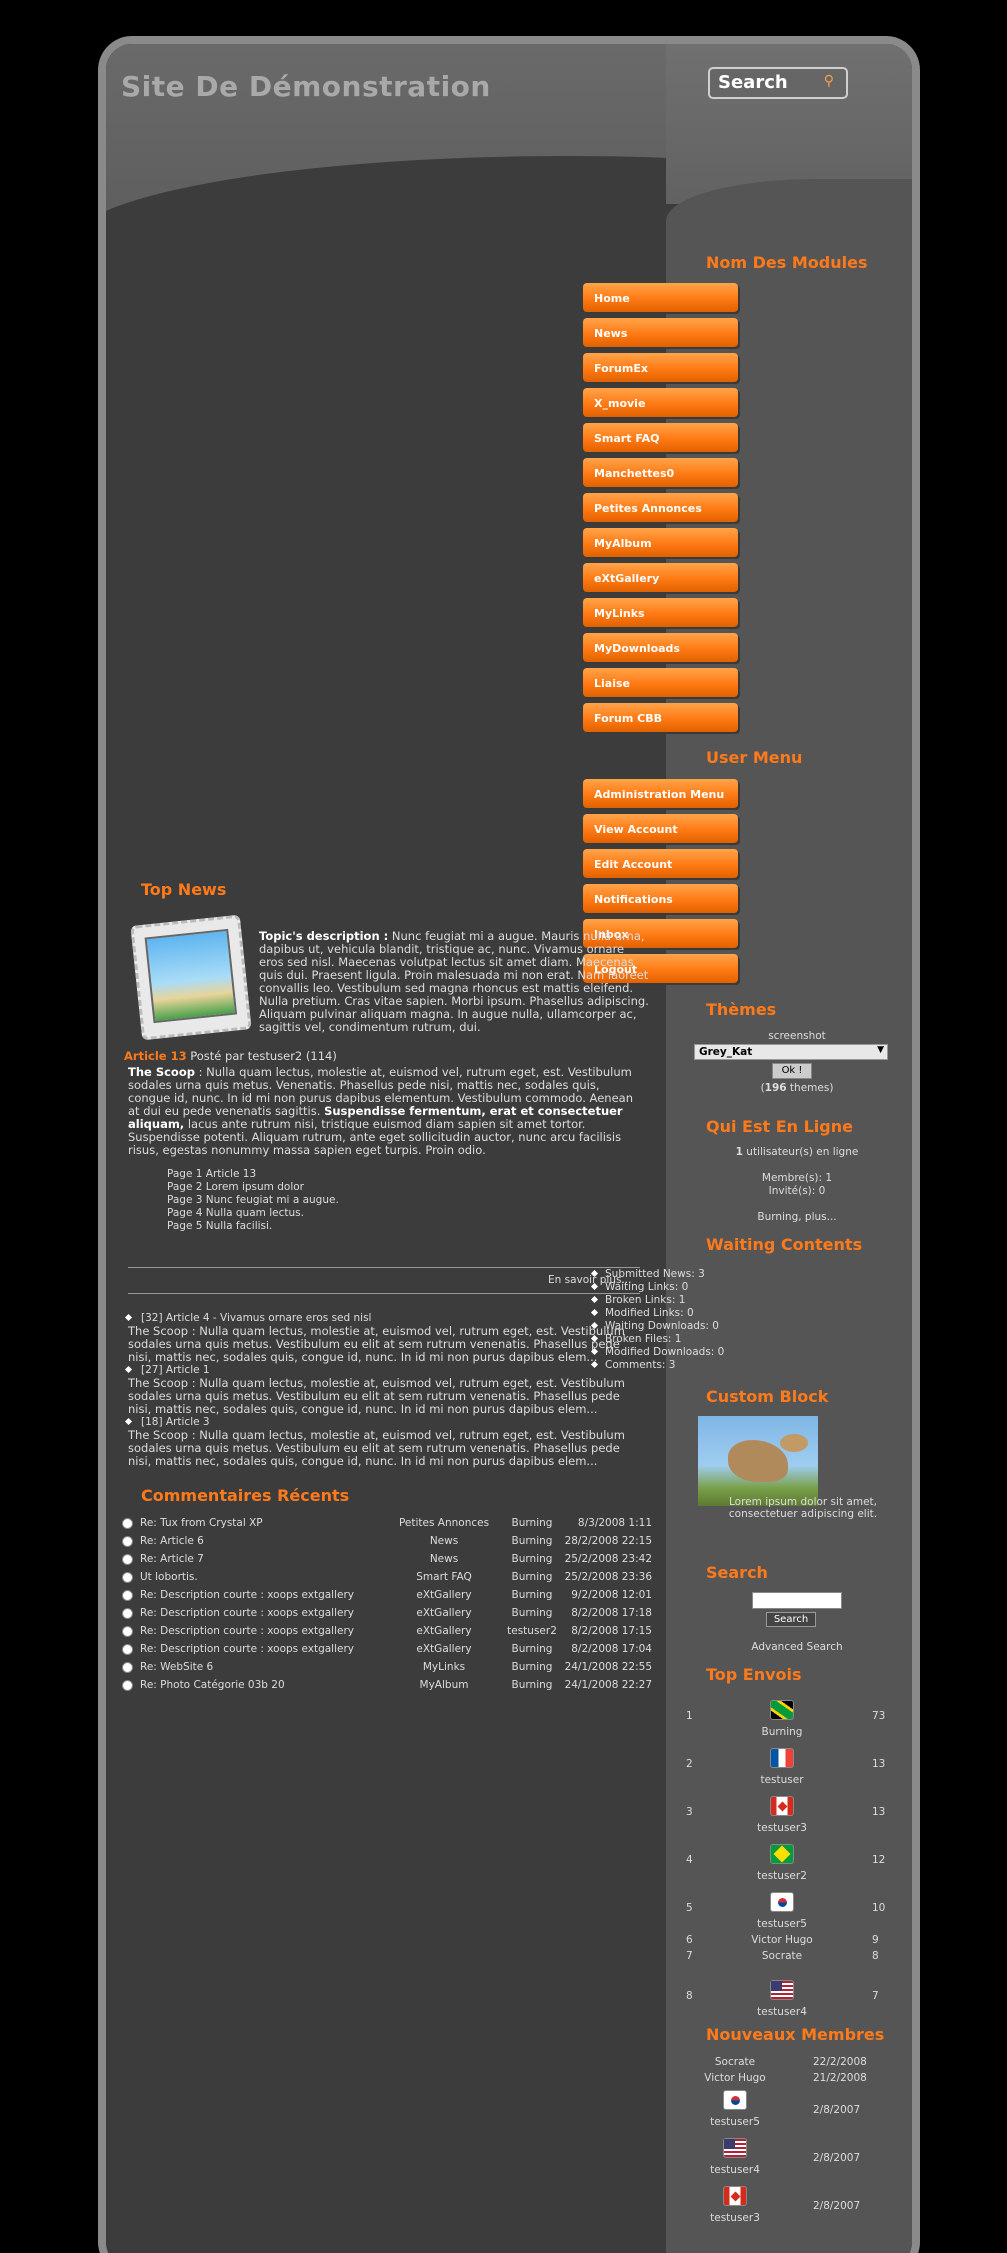  Describe the element at coordinates (660, 863) in the screenshot. I see `user-menu-item: Edit Account` at that location.